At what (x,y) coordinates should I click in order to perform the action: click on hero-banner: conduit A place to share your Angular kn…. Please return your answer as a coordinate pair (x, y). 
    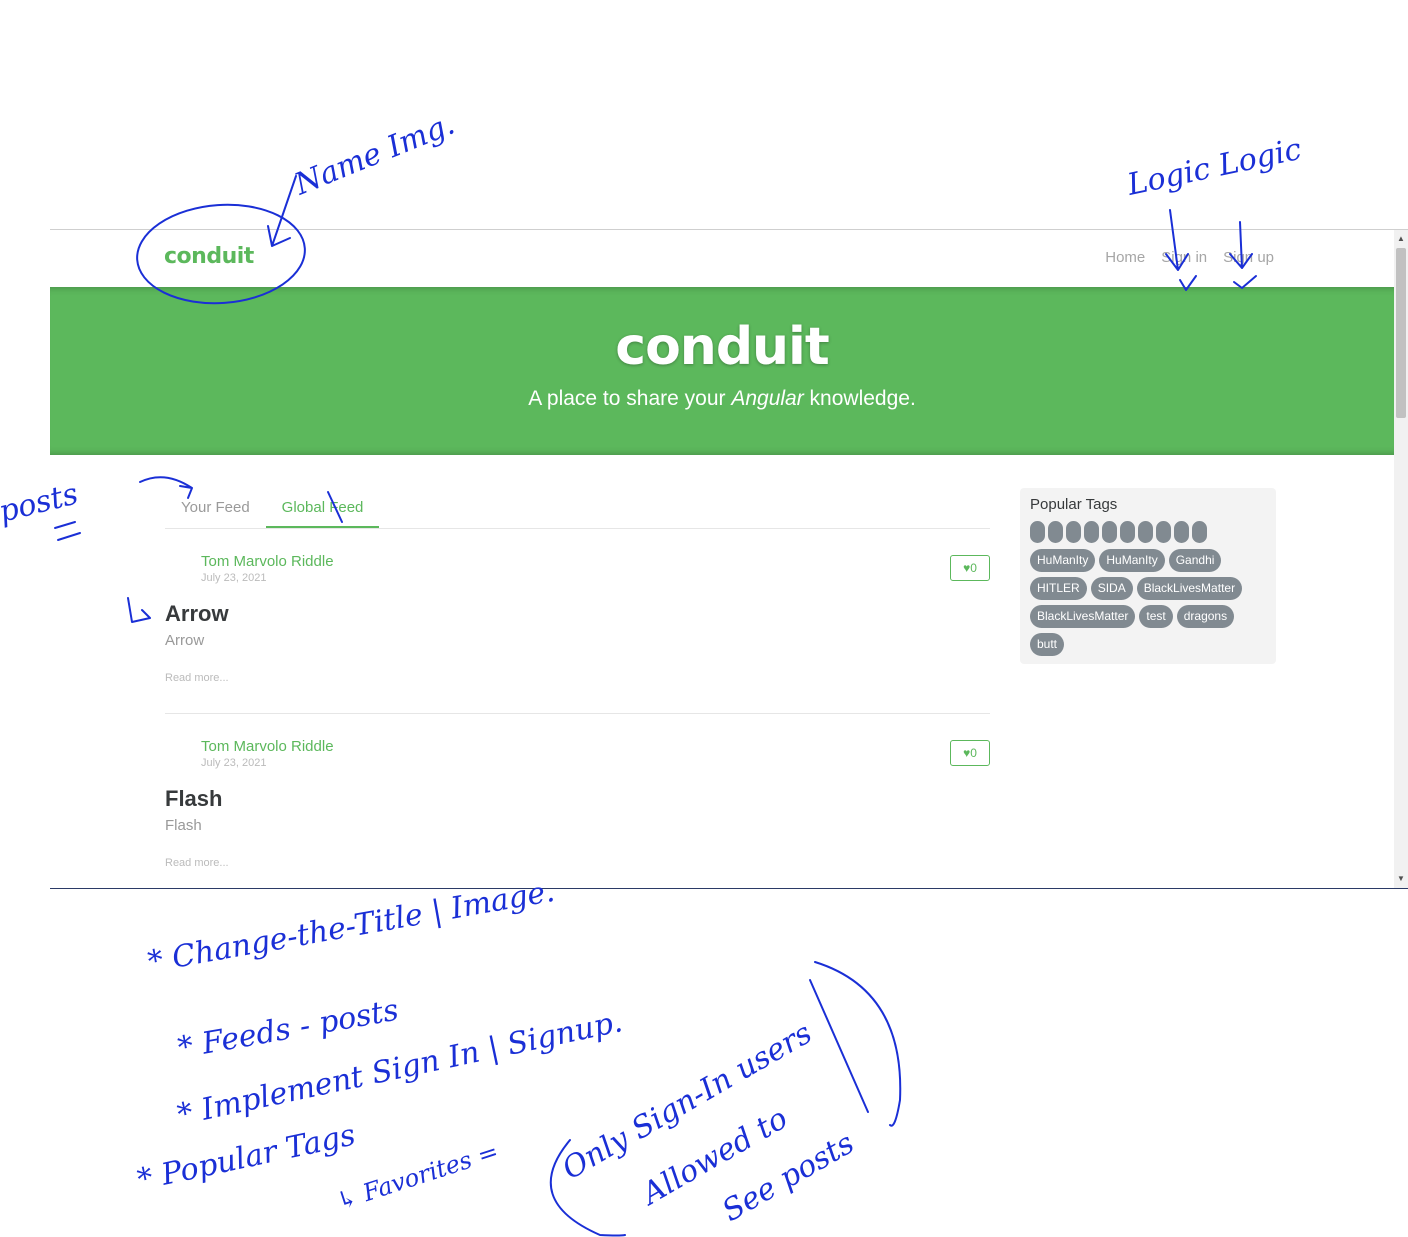
    Looking at the image, I should click on (722, 371).